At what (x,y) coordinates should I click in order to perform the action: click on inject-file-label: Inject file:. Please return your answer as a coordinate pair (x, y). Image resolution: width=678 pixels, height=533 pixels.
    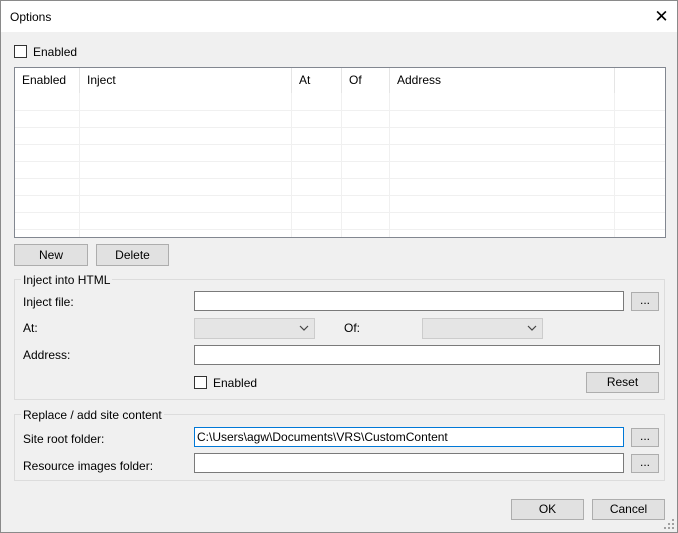
    Looking at the image, I should click on (48, 302).